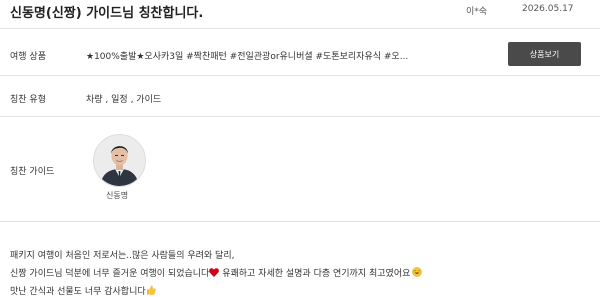  Describe the element at coordinates (124, 100) in the screenshot. I see `praise-type-value: 차량 , 일정 , 가이드` at that location.